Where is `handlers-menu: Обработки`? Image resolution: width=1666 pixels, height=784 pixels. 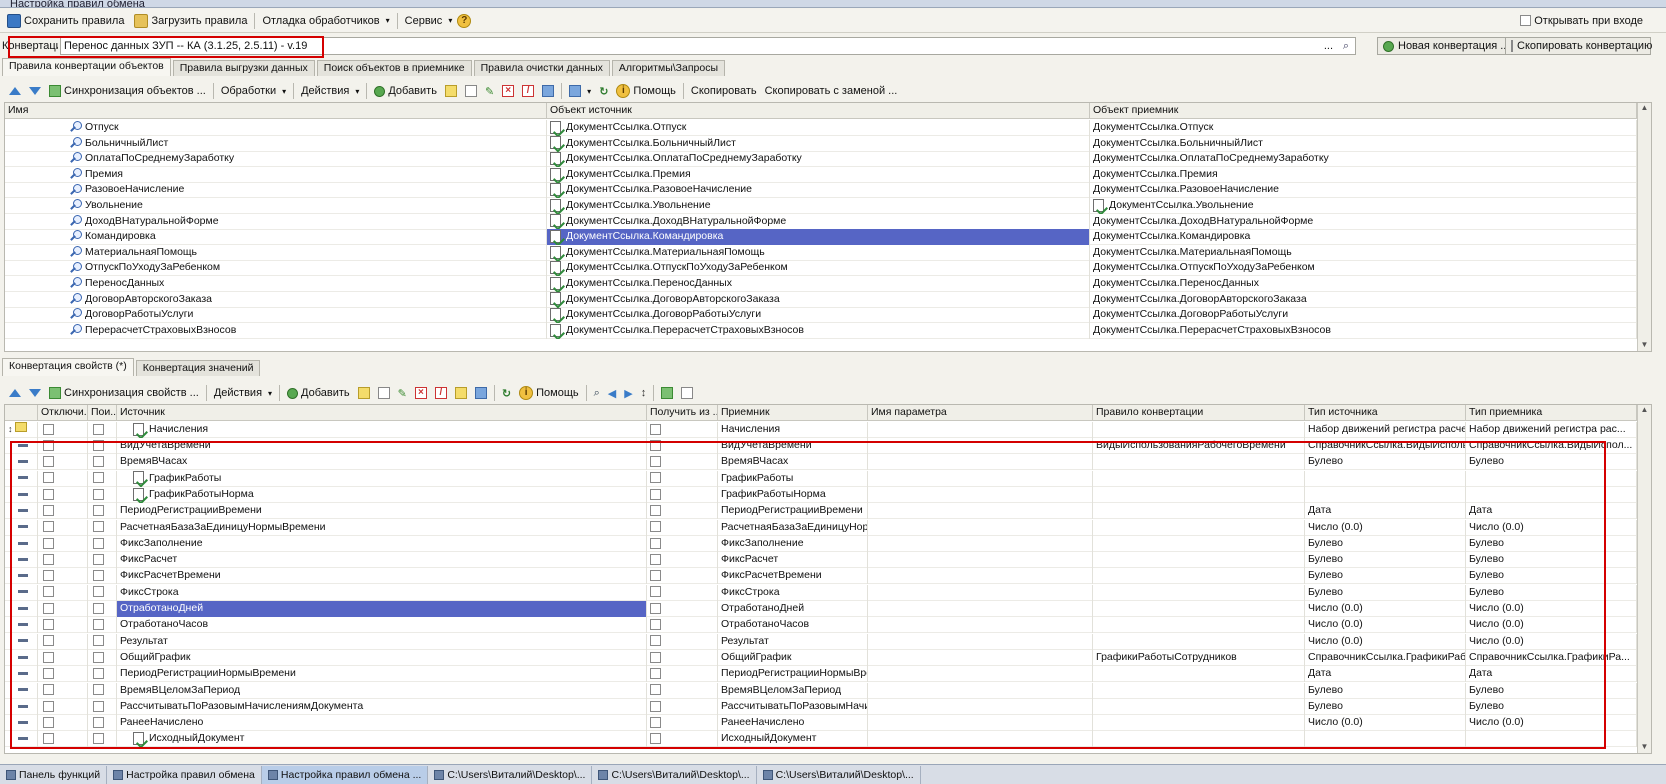
handlers-menu: Обработки is located at coordinates (253, 91).